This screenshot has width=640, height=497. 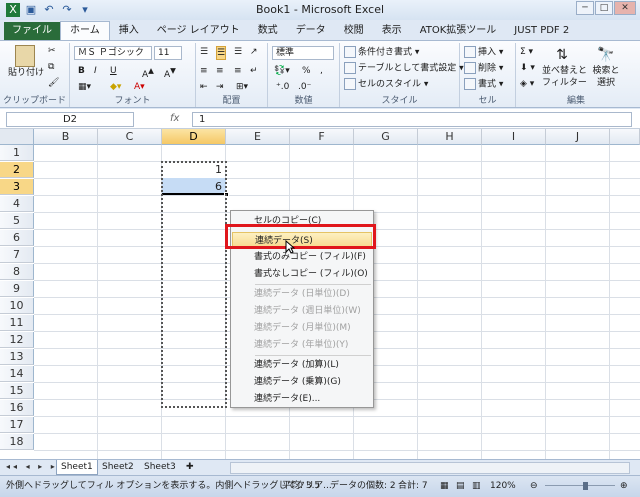 What do you see at coordinates (282, 71) in the screenshot?
I see `currency-icon: 💱▾` at bounding box center [282, 71].